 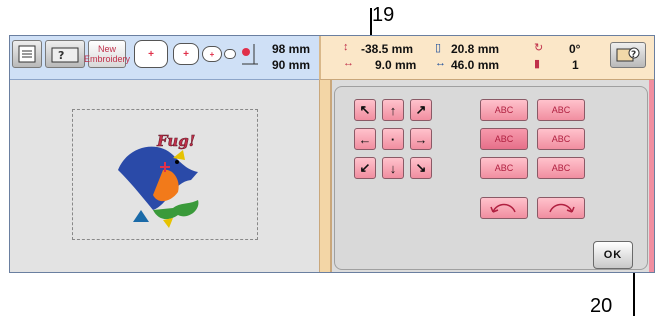 What do you see at coordinates (561, 110) in the screenshot?
I see `text-arc-up-button: ABC` at bounding box center [561, 110].